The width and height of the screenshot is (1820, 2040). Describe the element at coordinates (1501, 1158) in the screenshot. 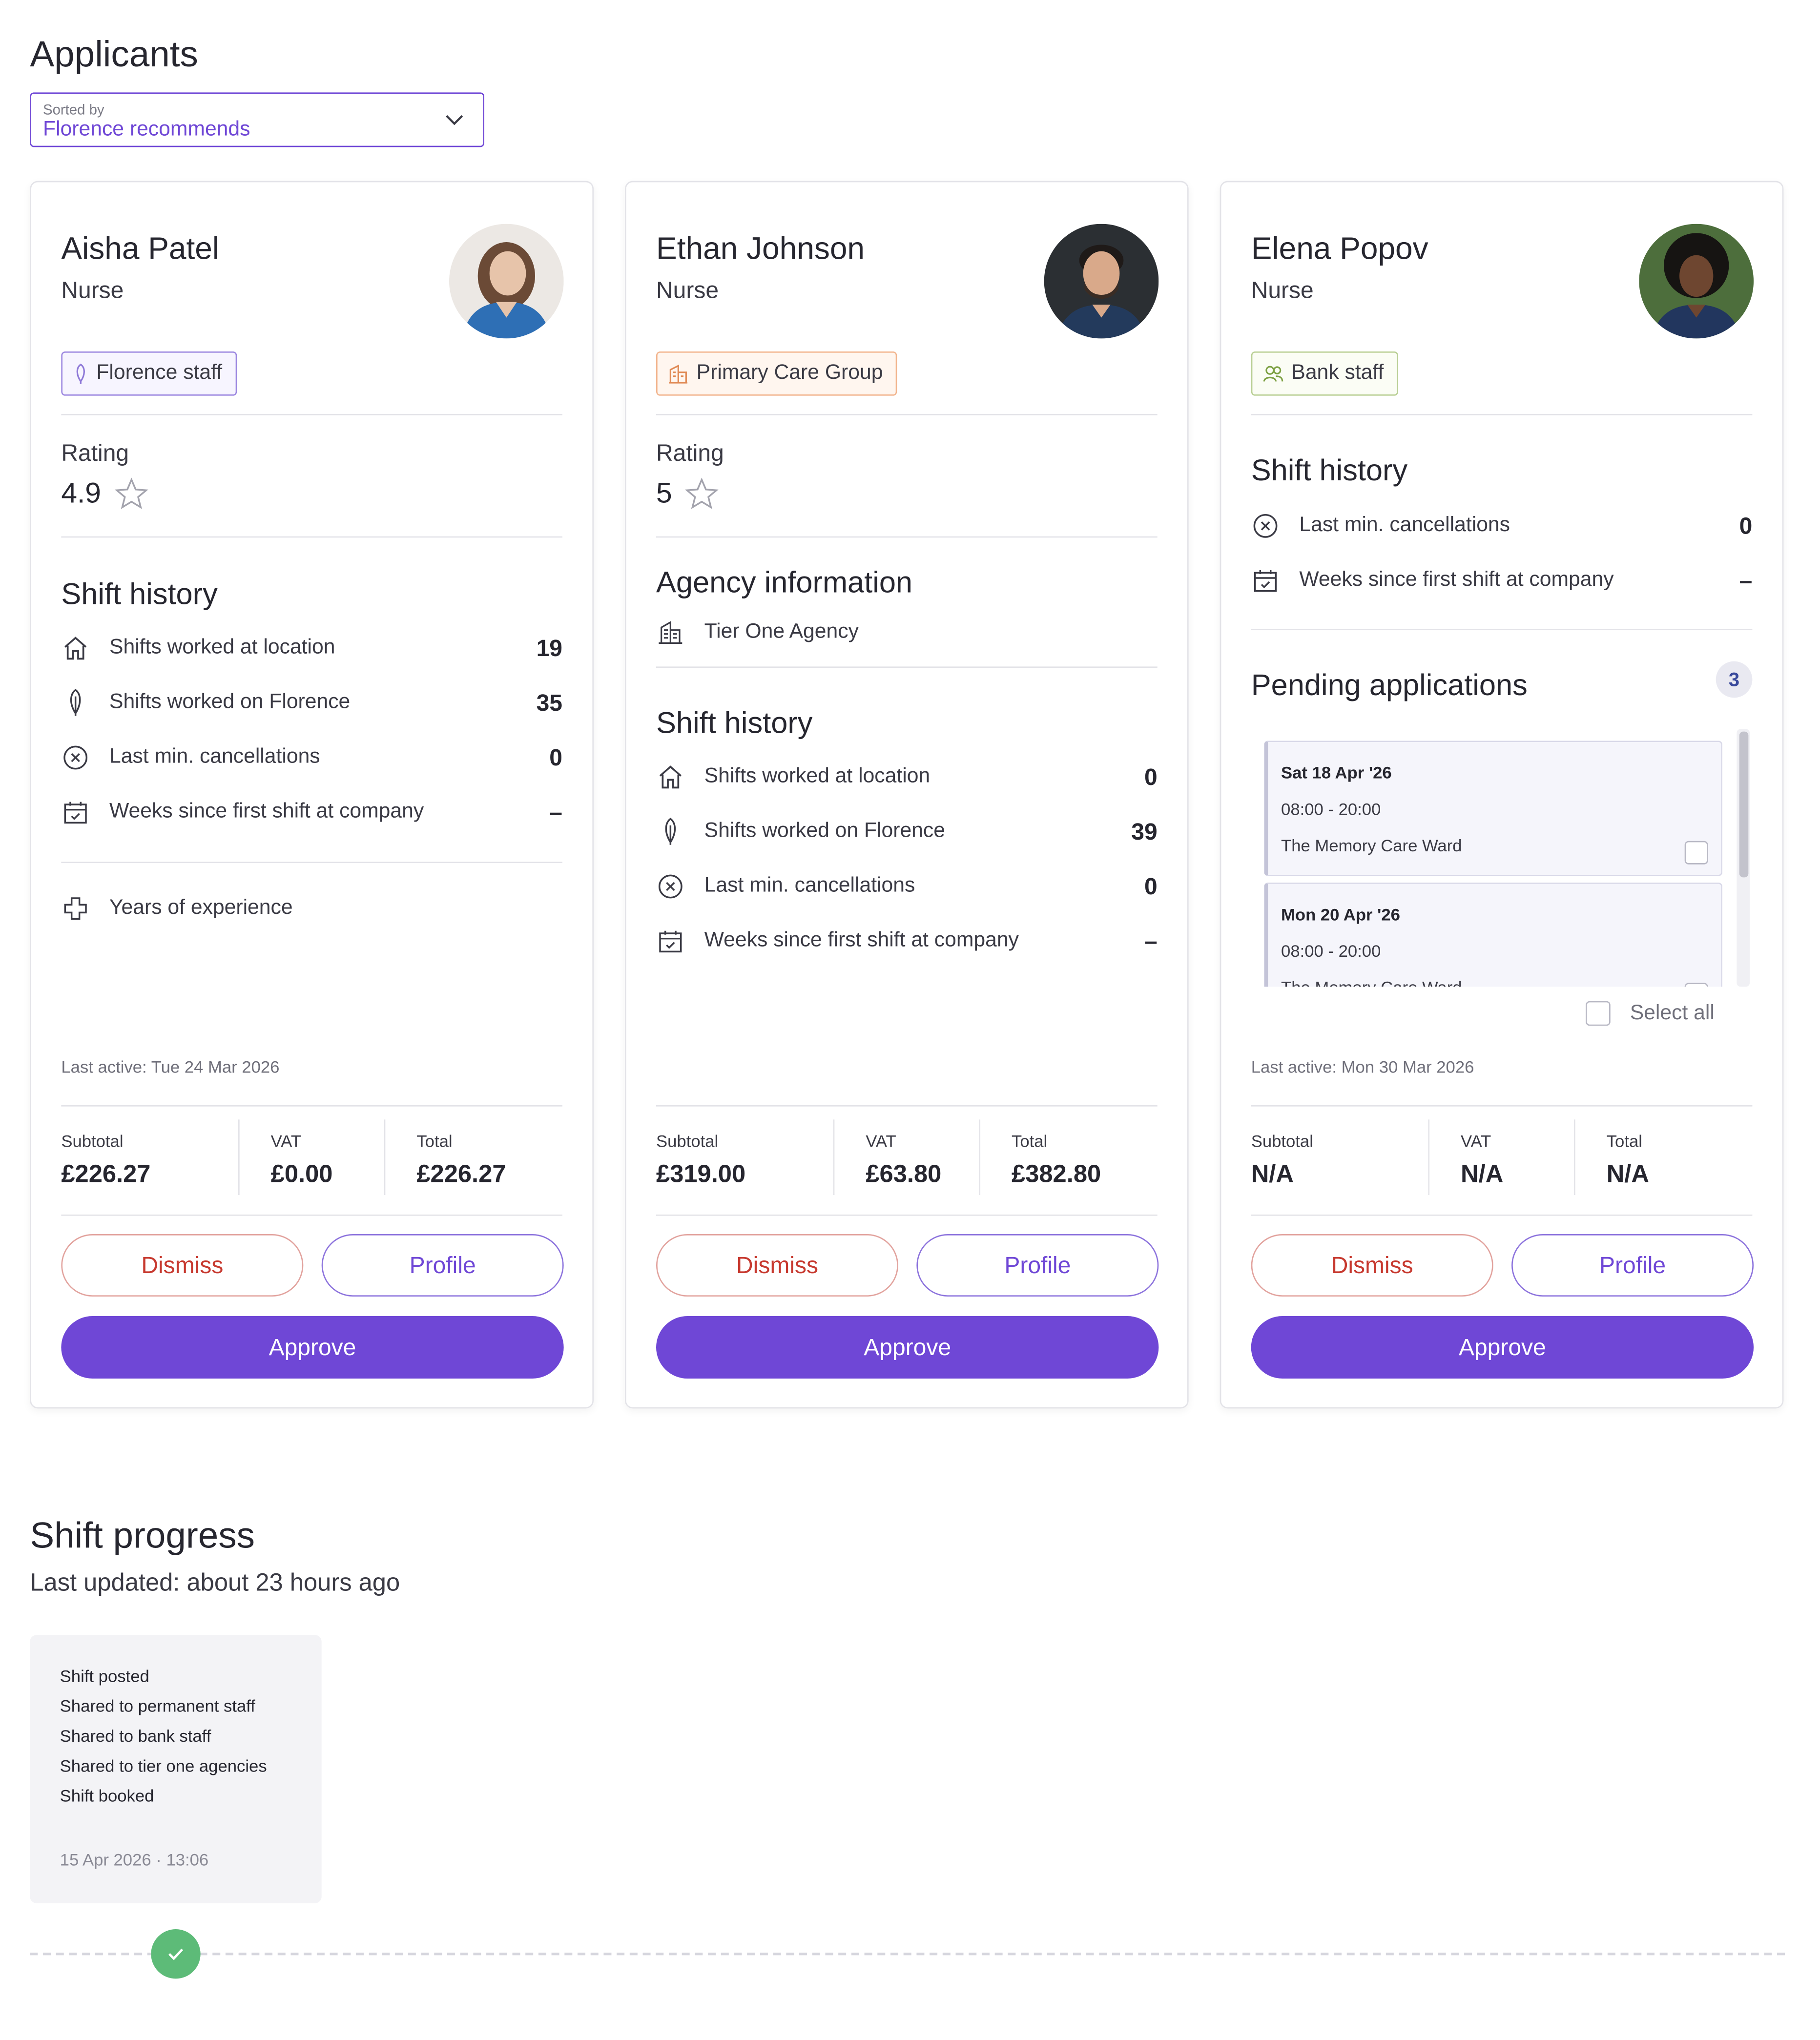

I see `vat: VAT N/A` at that location.